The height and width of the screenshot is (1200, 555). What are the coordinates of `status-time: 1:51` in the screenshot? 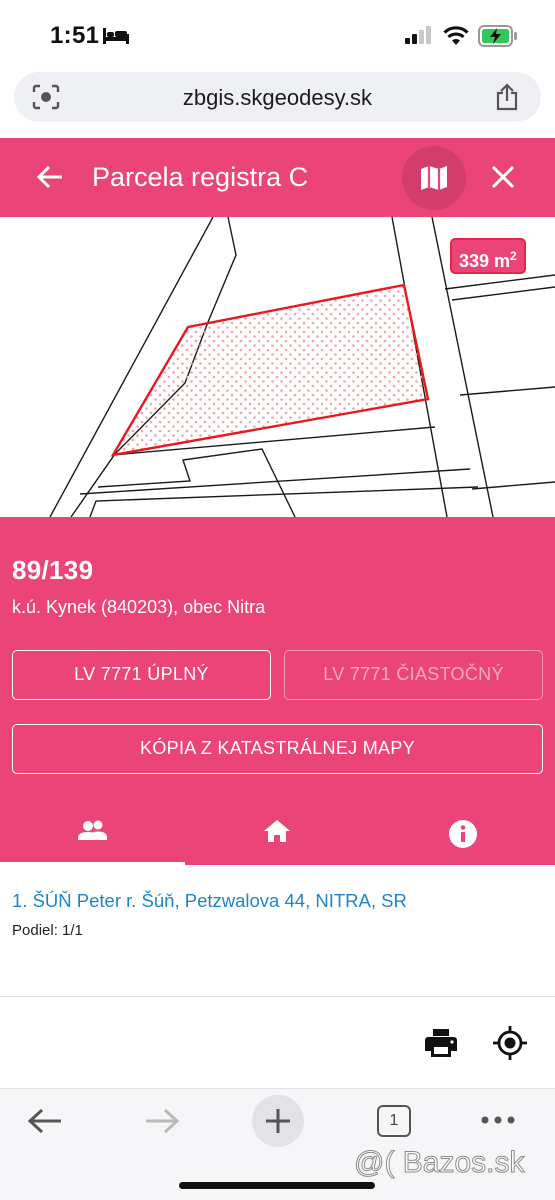 It's located at (75, 35).